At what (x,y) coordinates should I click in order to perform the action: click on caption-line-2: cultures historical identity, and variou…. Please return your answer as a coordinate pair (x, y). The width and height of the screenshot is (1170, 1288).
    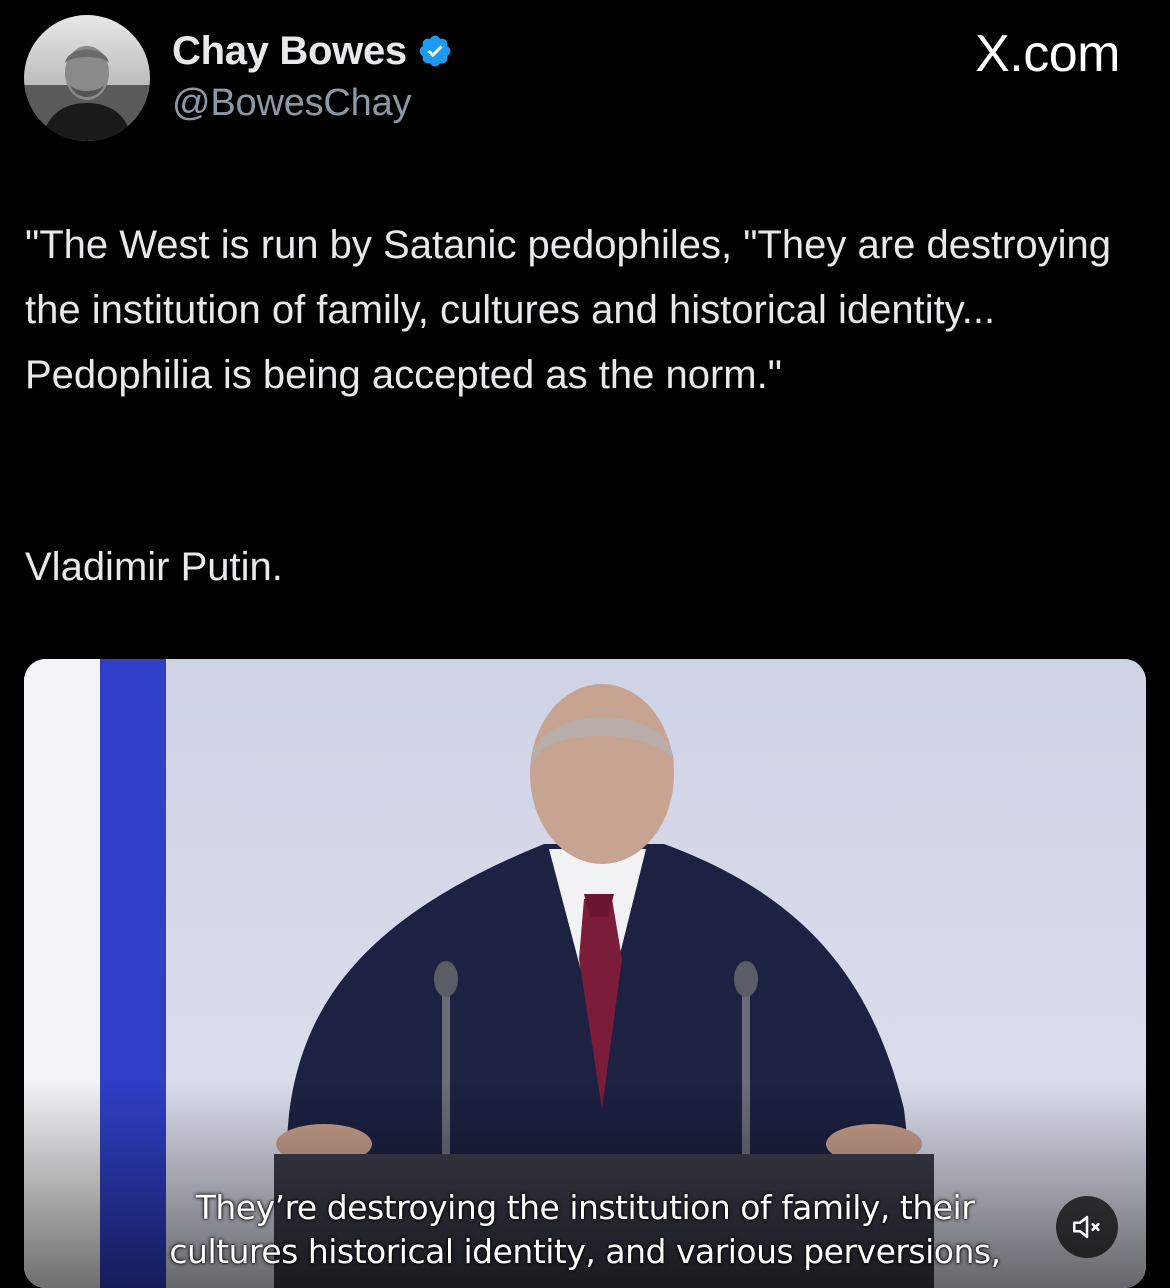
    Looking at the image, I should click on (585, 1251).